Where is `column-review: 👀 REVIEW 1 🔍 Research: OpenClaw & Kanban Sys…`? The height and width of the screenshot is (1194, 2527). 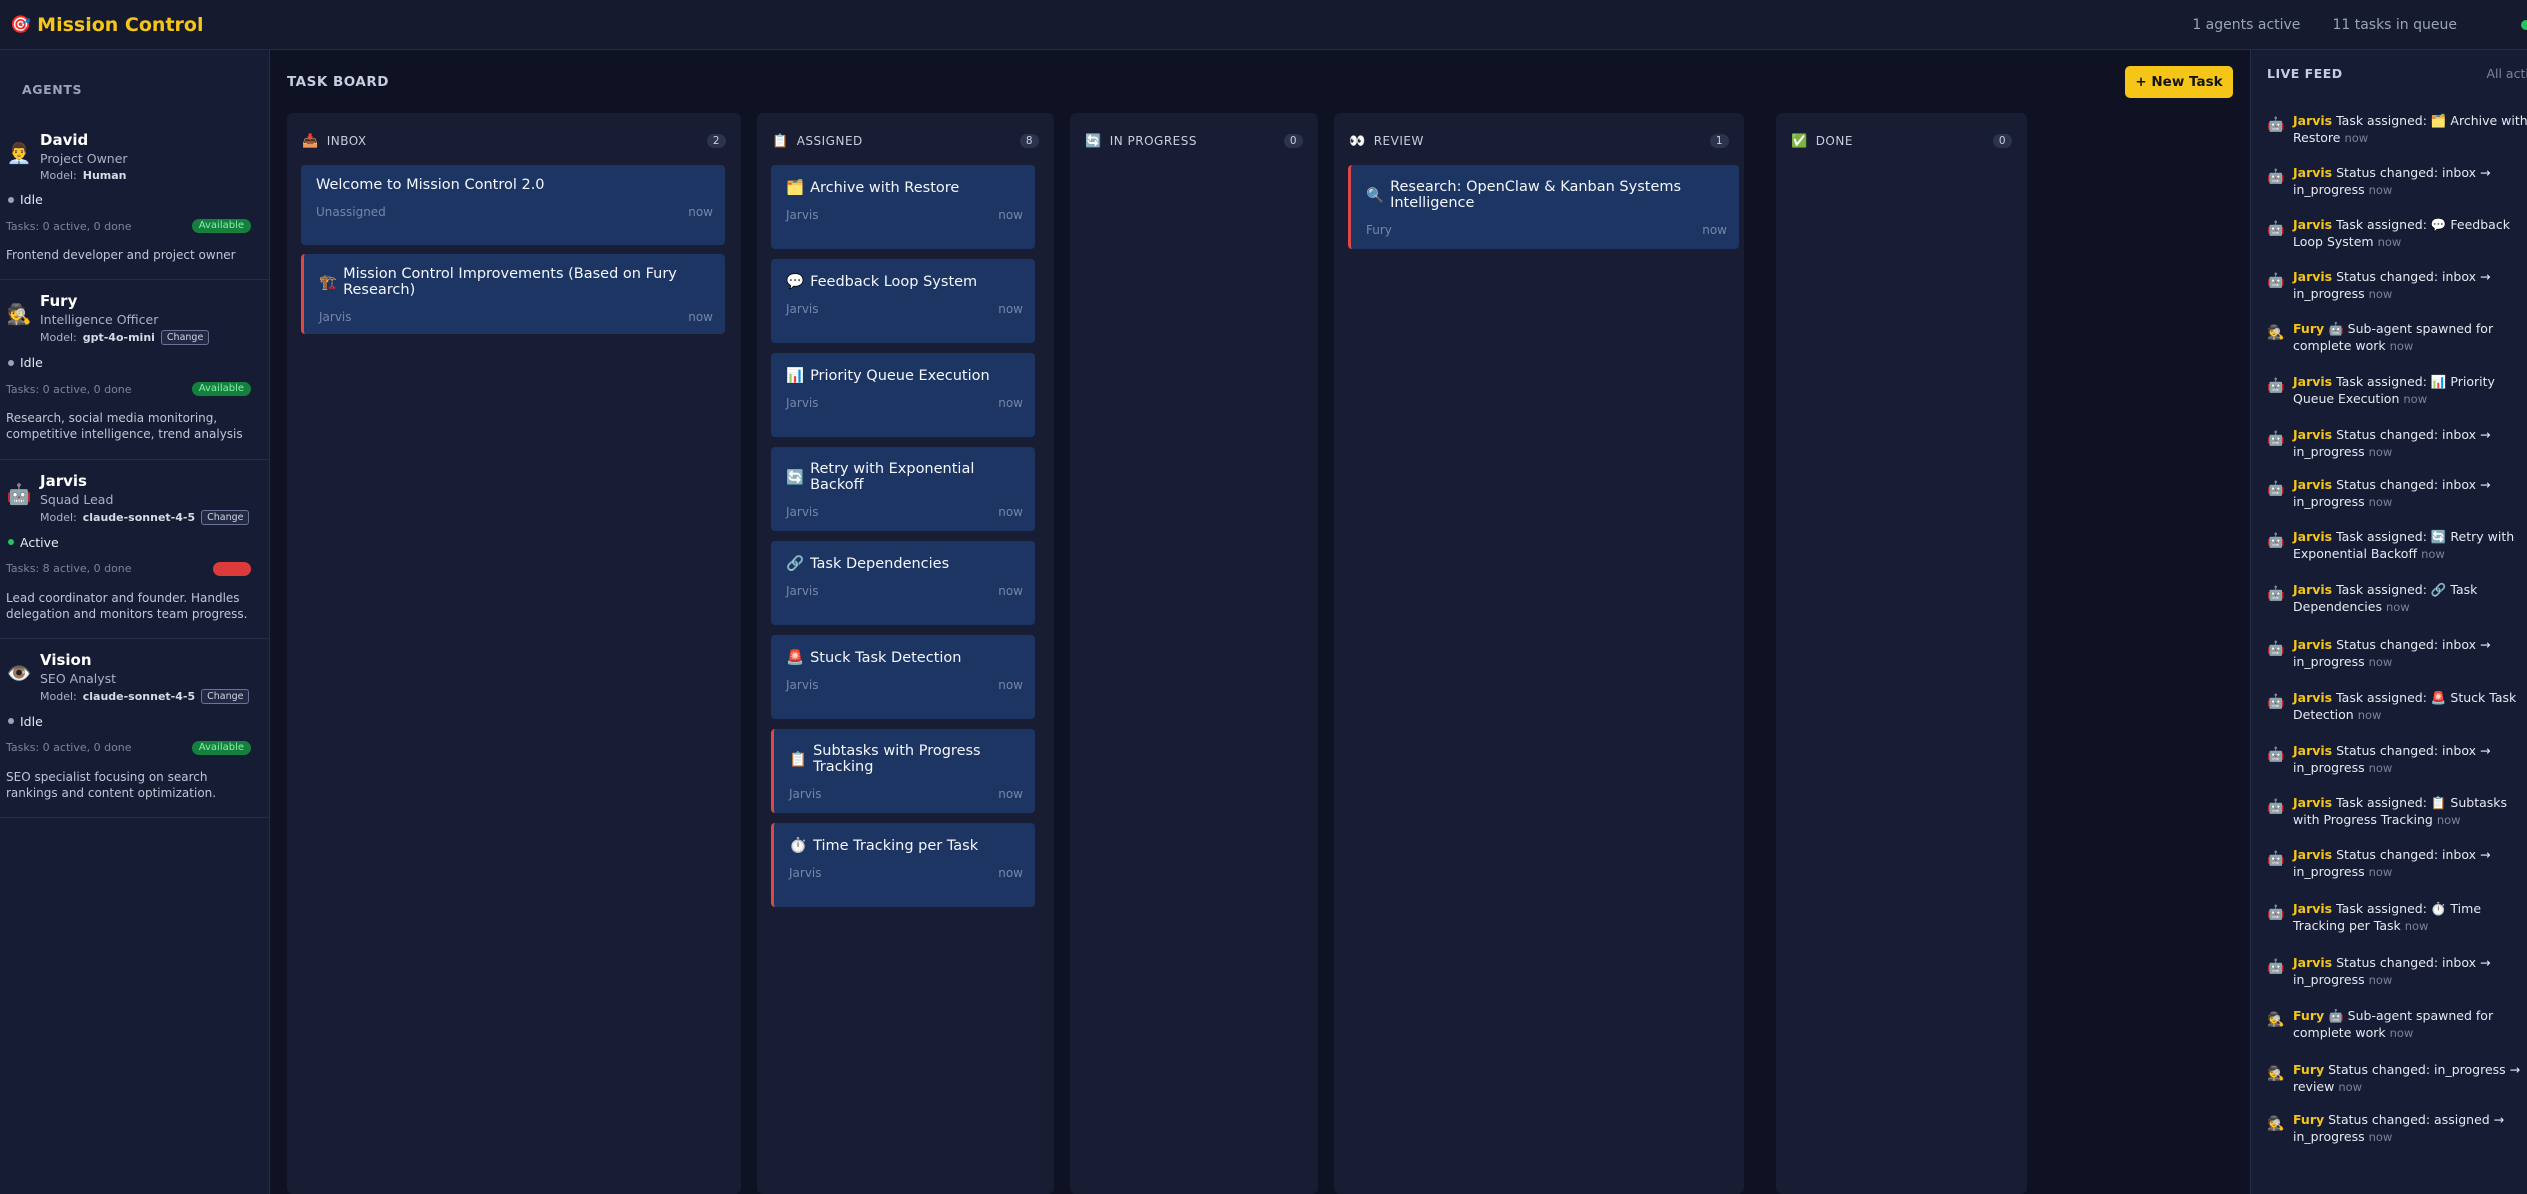
column-review: 👀 REVIEW 1 🔍 Research: OpenClaw & Kanban Sys… is located at coordinates (1539, 653).